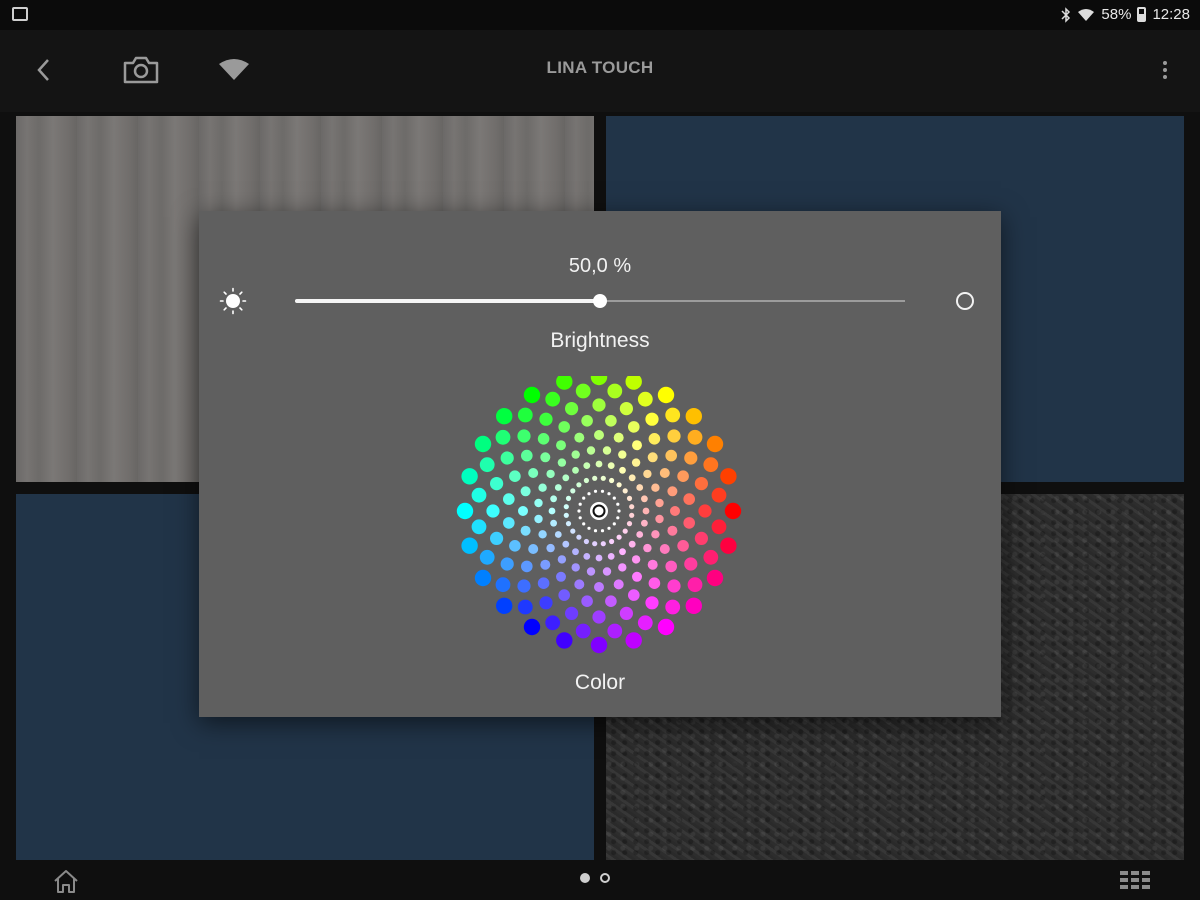 The image size is (1200, 900). What do you see at coordinates (585, 878) in the screenshot?
I see `page-dot-active` at bounding box center [585, 878].